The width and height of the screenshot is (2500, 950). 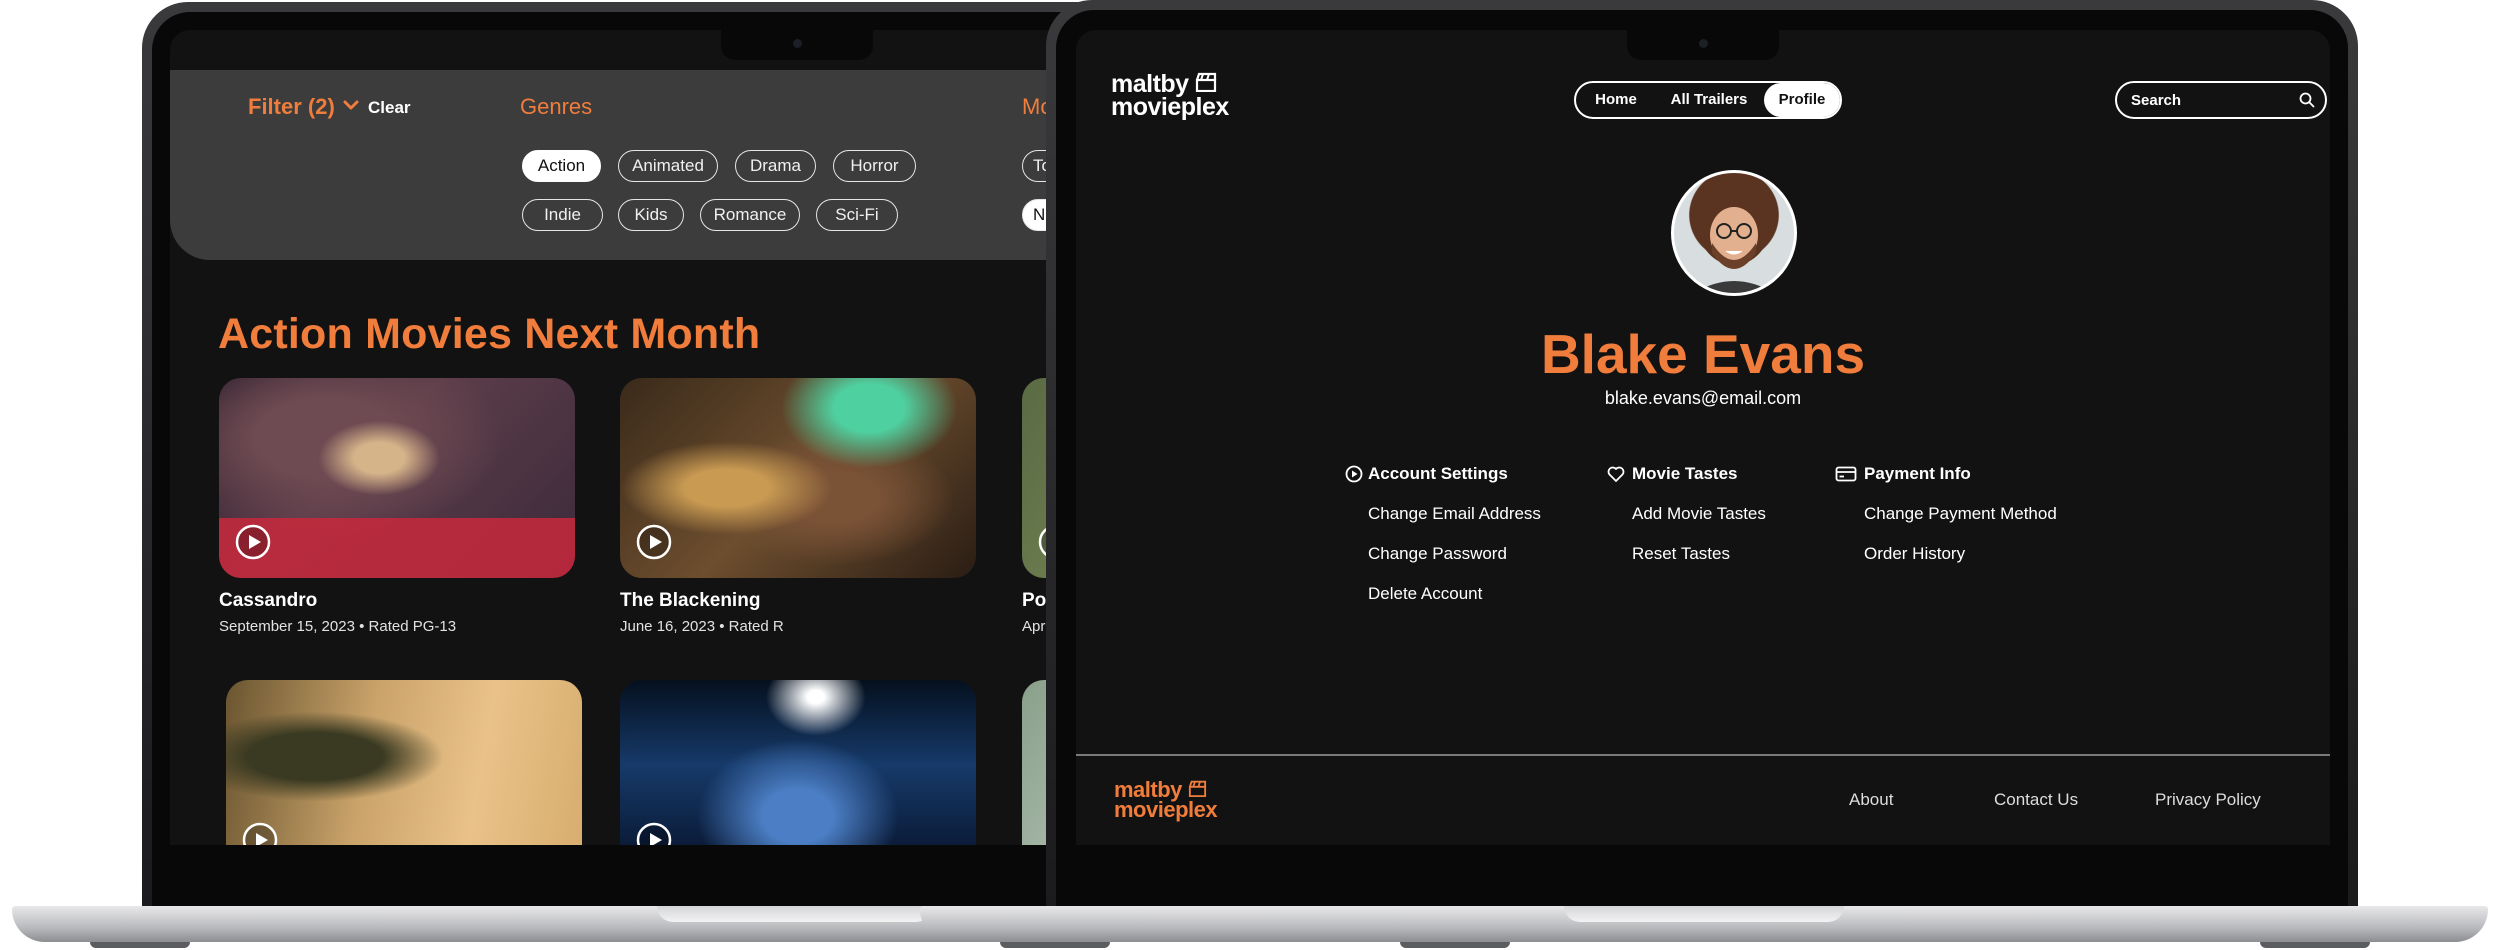 What do you see at coordinates (404, 762) in the screenshot?
I see `movie-poster-dune` at bounding box center [404, 762].